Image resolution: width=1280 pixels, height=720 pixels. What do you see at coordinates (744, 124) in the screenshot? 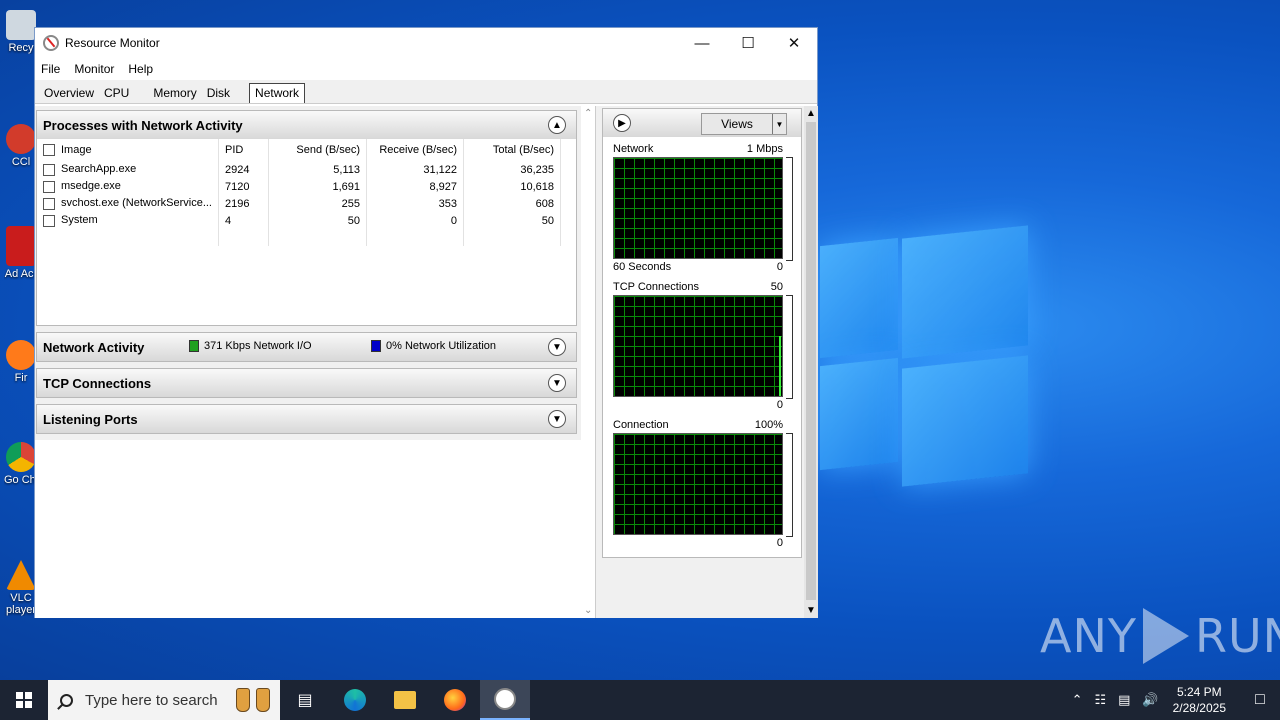
I see `views-dropdown: Views ▼` at bounding box center [744, 124].